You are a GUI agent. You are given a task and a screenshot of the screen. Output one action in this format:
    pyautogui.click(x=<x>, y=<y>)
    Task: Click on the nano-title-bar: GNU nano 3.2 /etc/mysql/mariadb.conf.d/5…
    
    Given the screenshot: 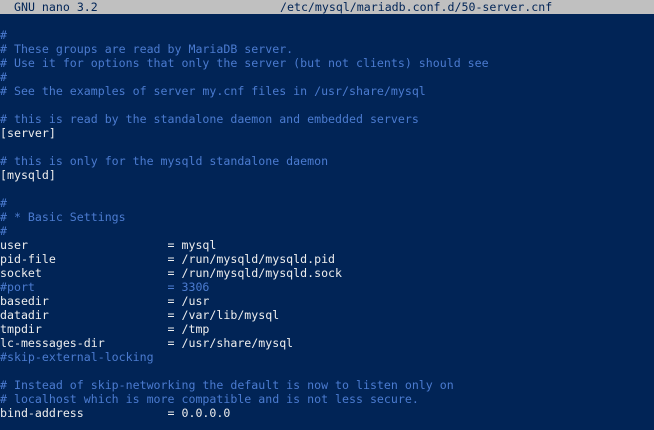 What is the action you would take?
    pyautogui.click(x=327, y=7)
    